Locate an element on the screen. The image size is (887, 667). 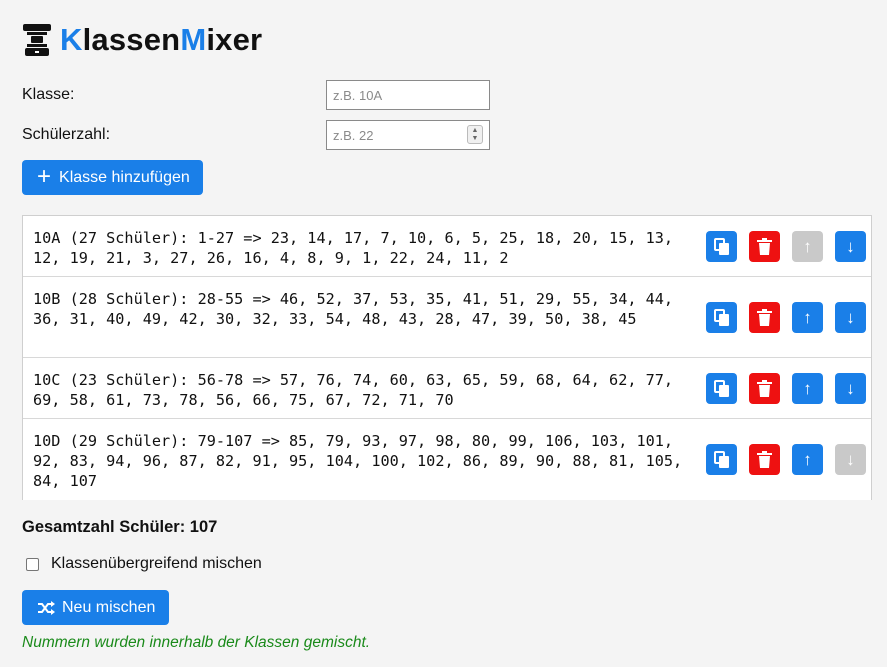
add-class-button: + Klasse hinzufügen is located at coordinates (112, 177).